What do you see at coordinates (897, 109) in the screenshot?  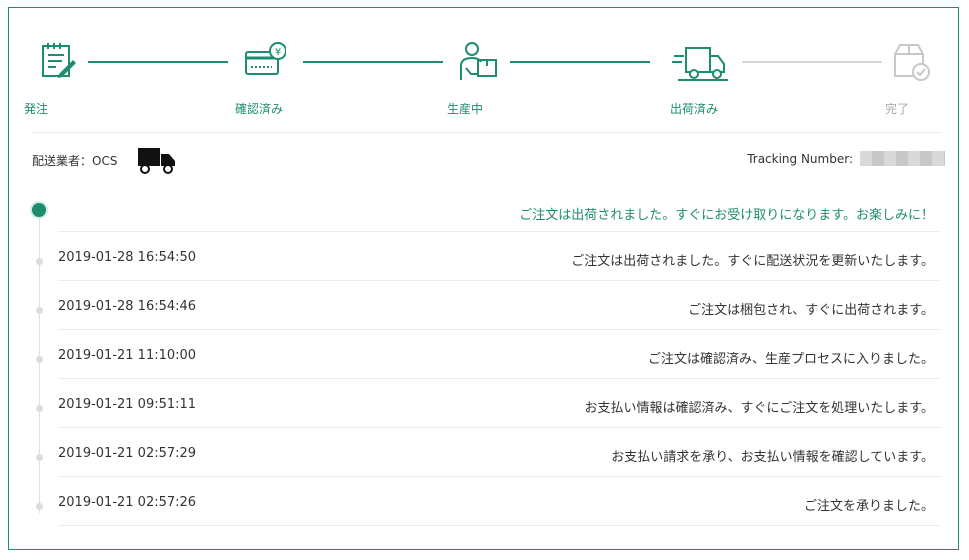 I see `step-label: 完了` at bounding box center [897, 109].